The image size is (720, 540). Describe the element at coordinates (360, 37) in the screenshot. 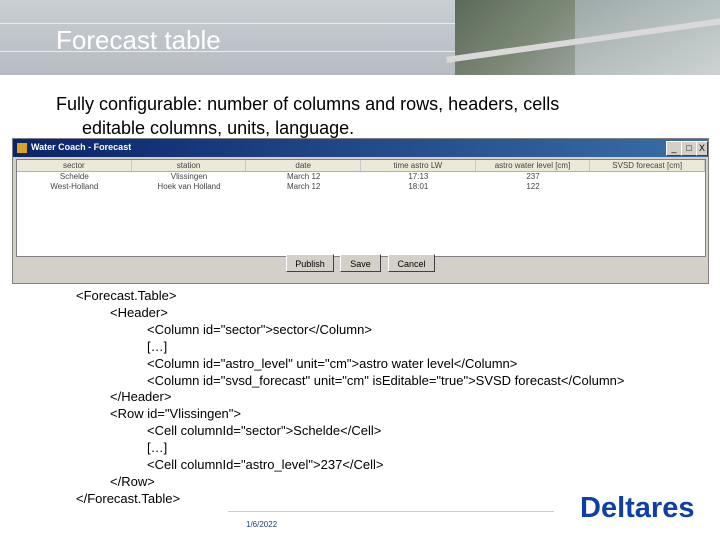

I see `title-banner: Forecast table` at that location.